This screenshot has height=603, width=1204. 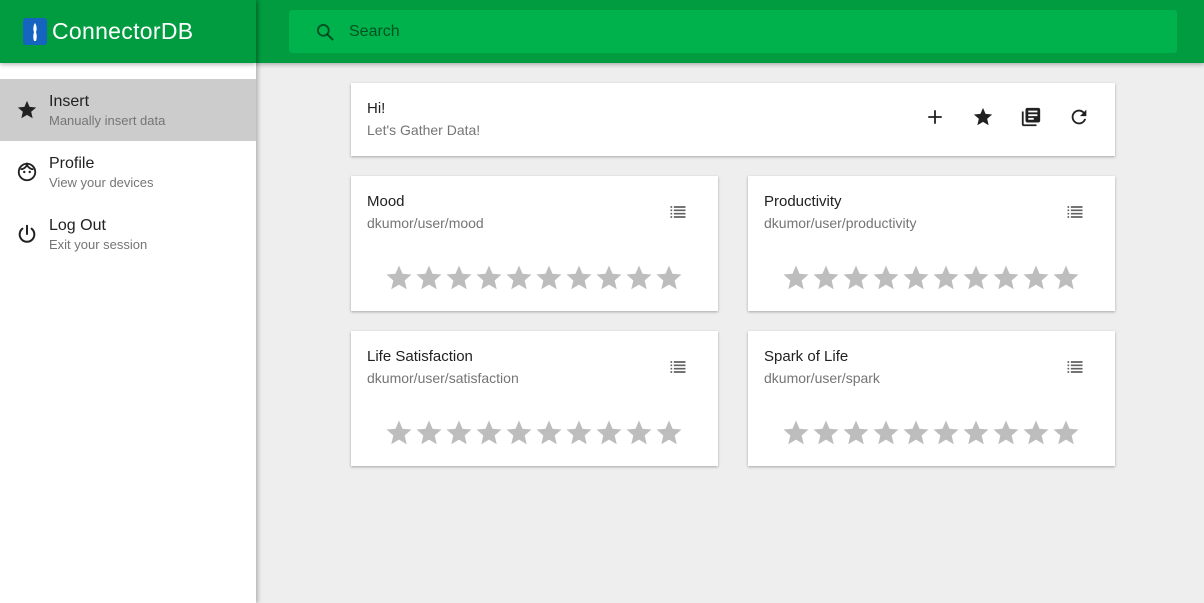 What do you see at coordinates (123, 31) in the screenshot?
I see `app-logo-text: ConnectorDB` at bounding box center [123, 31].